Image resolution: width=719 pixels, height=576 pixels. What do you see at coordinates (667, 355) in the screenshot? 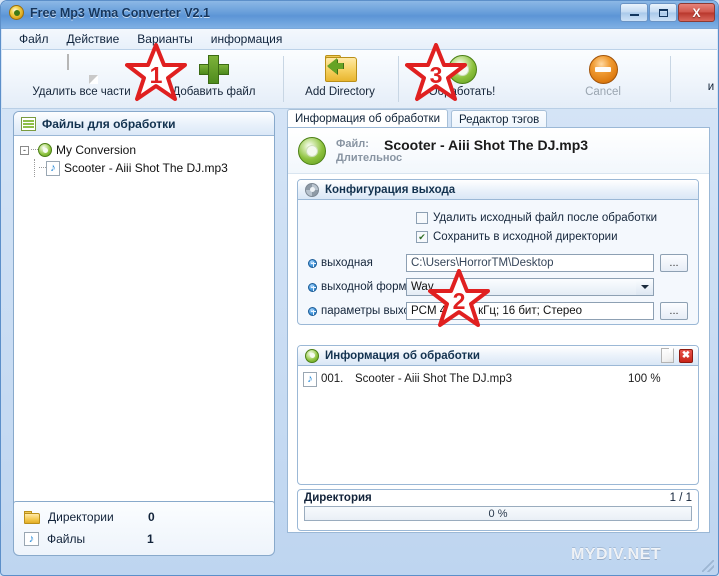
I see `new-page-icon` at bounding box center [667, 355].